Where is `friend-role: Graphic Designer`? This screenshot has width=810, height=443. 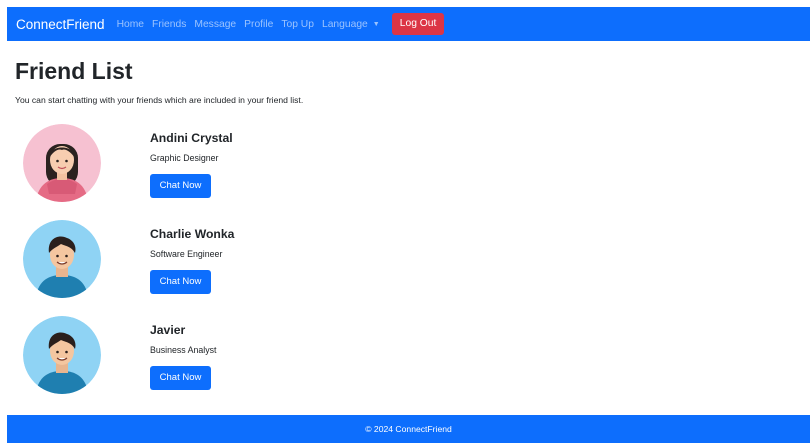
friend-role: Graphic Designer is located at coordinates (184, 158).